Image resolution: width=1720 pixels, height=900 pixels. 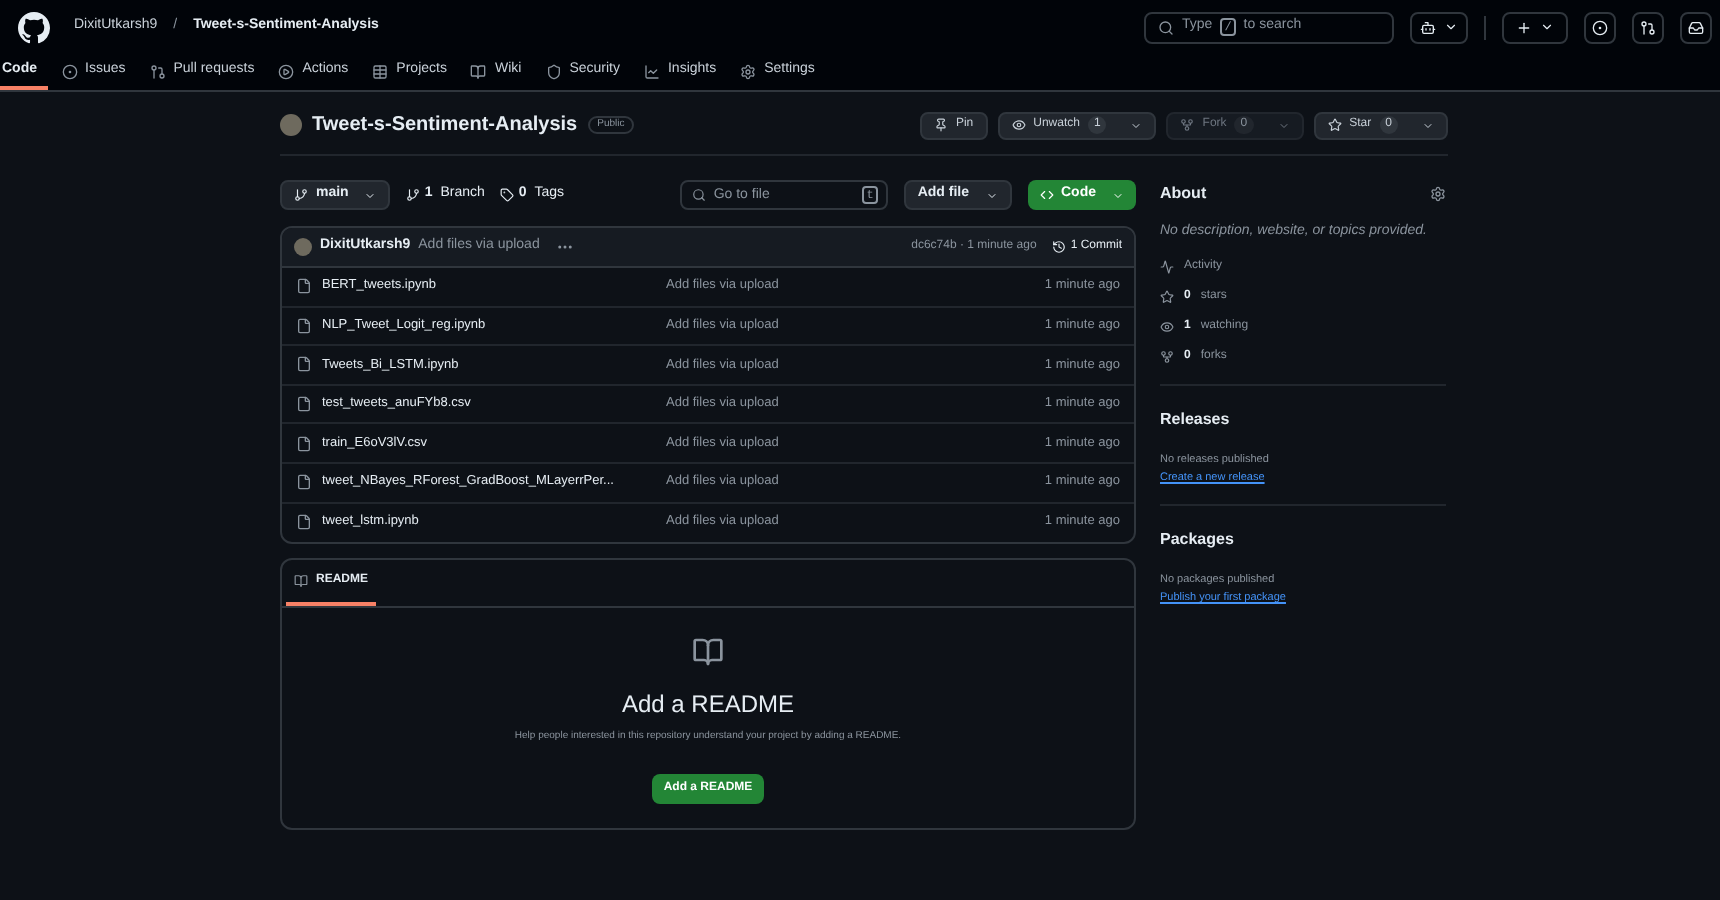 I want to click on inbox-icon, so click(x=1696, y=27).